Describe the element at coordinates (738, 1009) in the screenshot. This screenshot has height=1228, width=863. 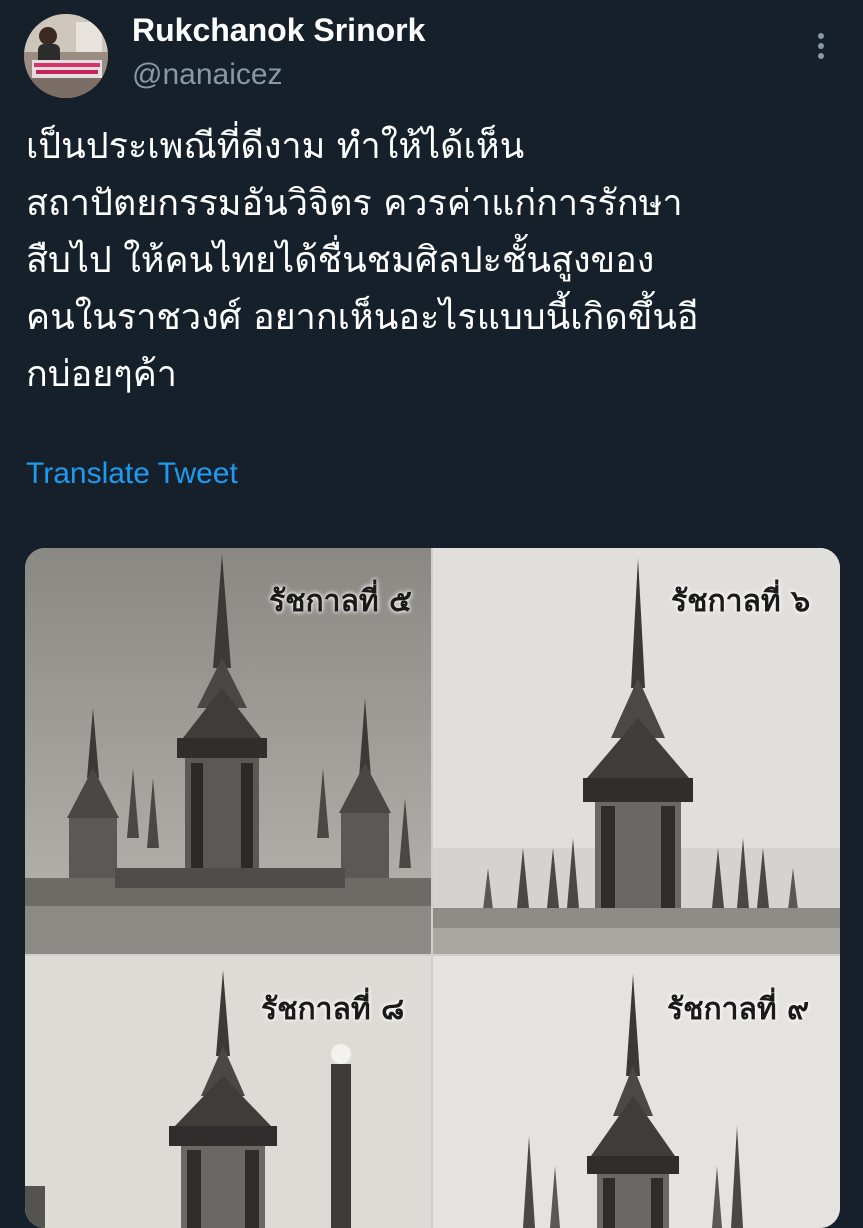
I see `panel-label: รัชกาลที่ ๙` at that location.